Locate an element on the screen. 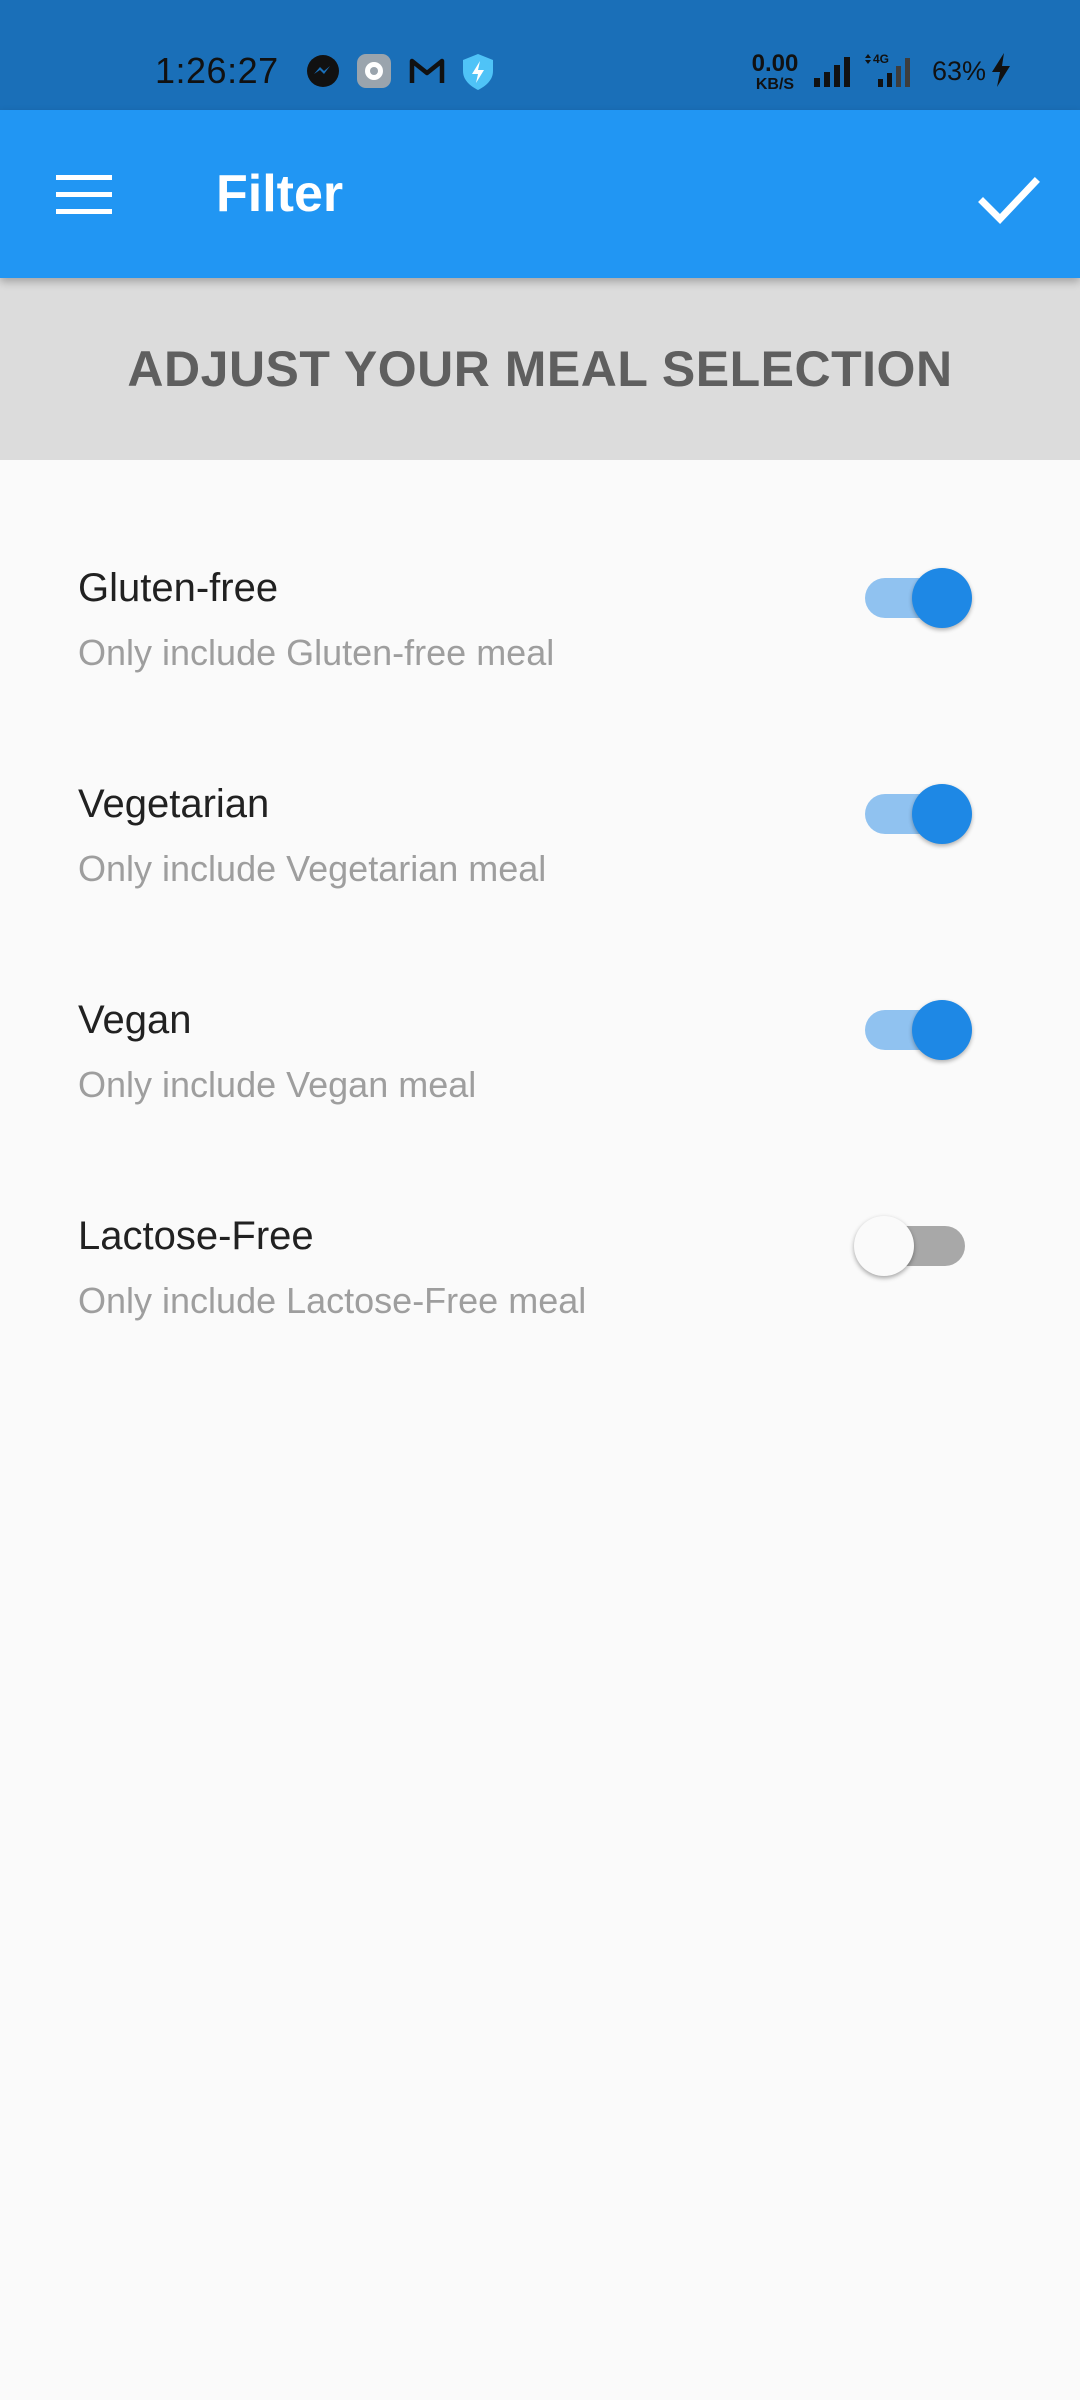 The image size is (1080, 2400). battery-level: 63% is located at coordinates (959, 71).